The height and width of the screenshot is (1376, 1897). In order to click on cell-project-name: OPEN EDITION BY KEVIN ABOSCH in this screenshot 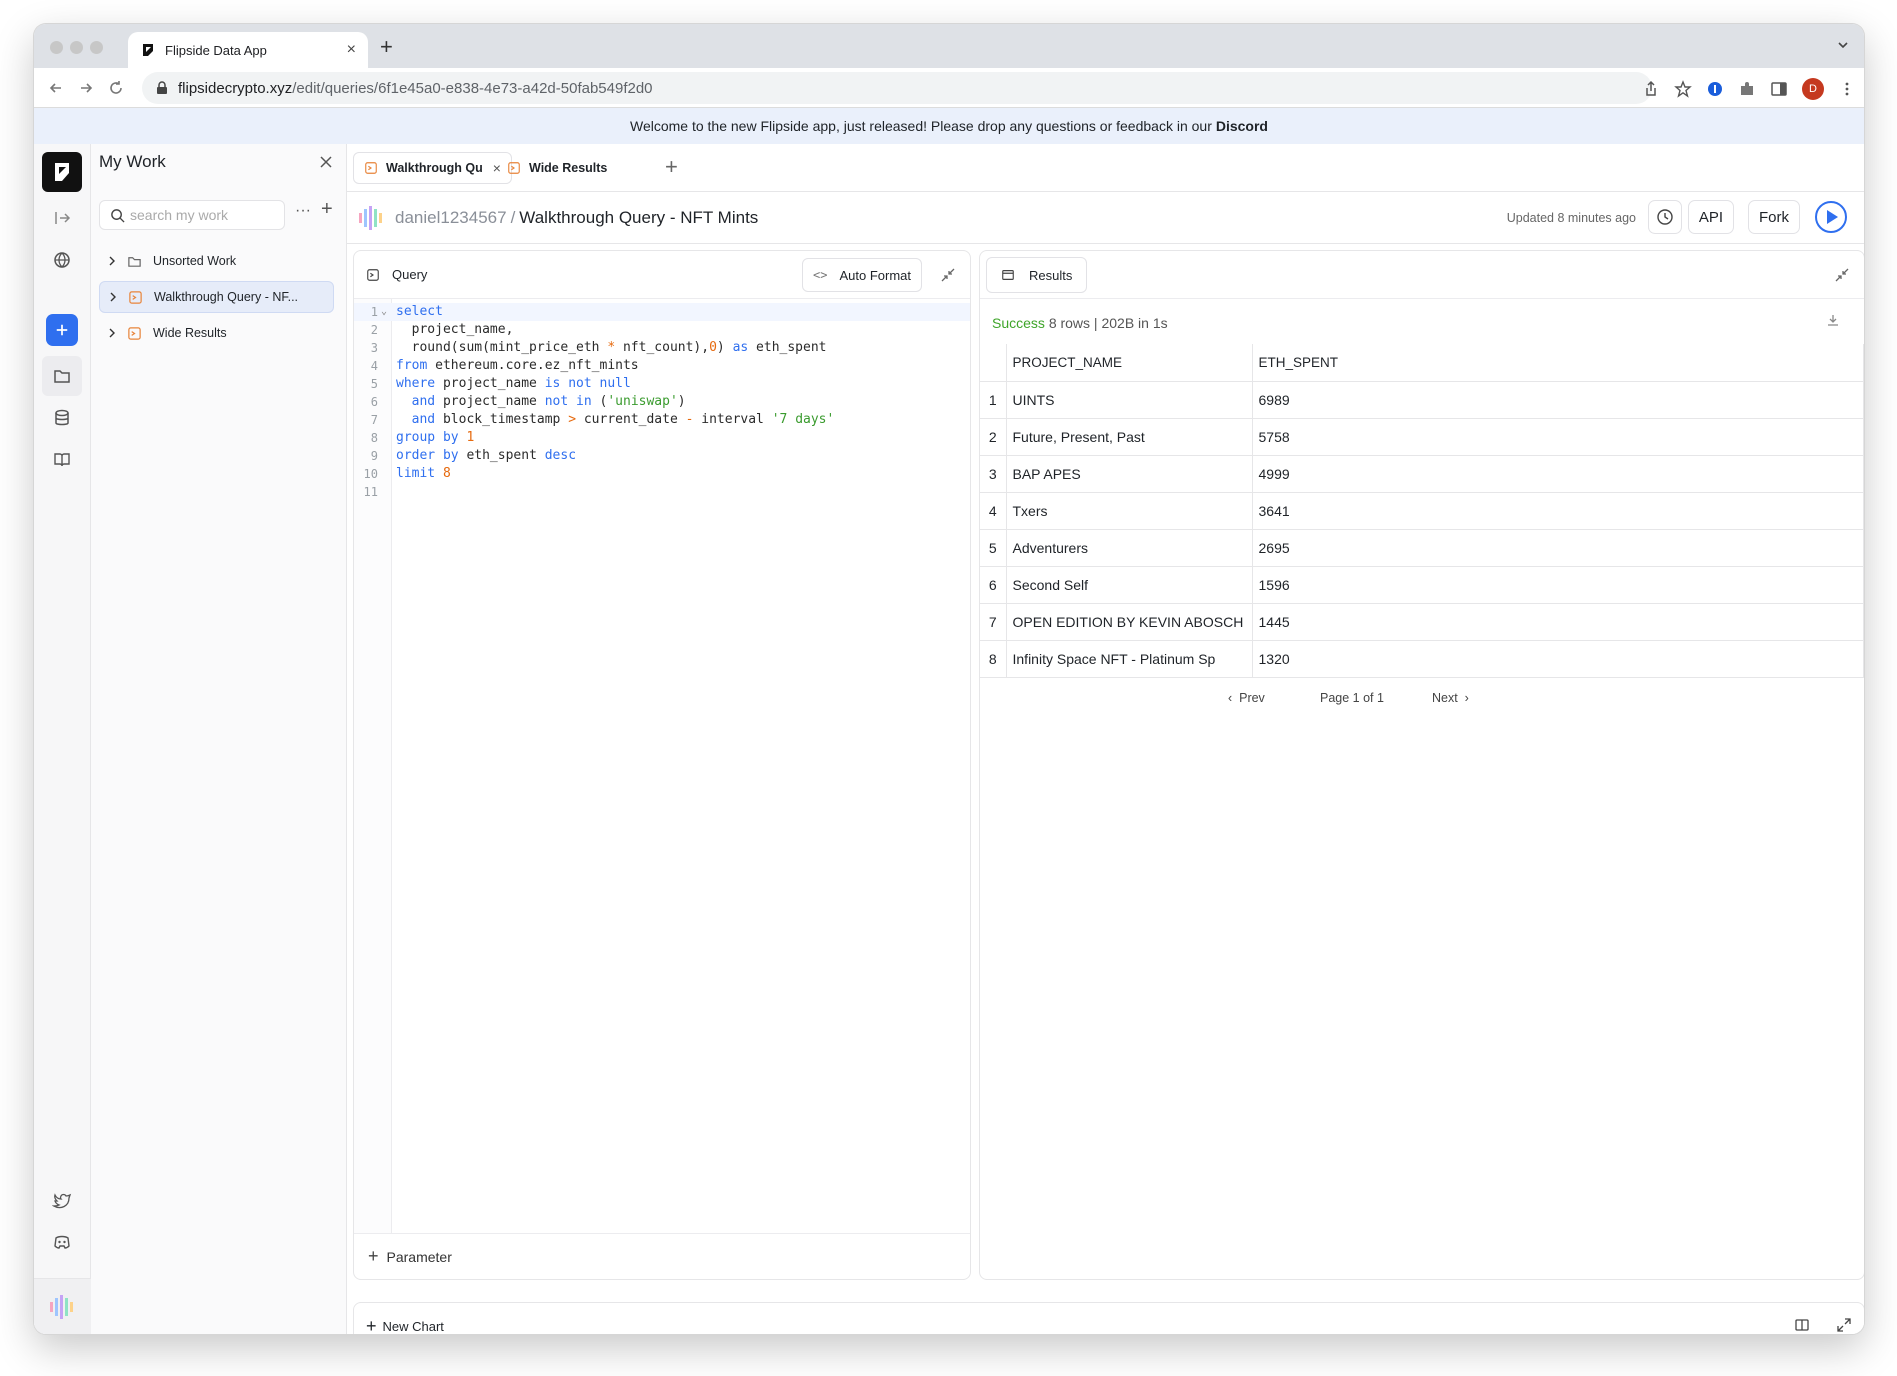, I will do `click(1129, 622)`.